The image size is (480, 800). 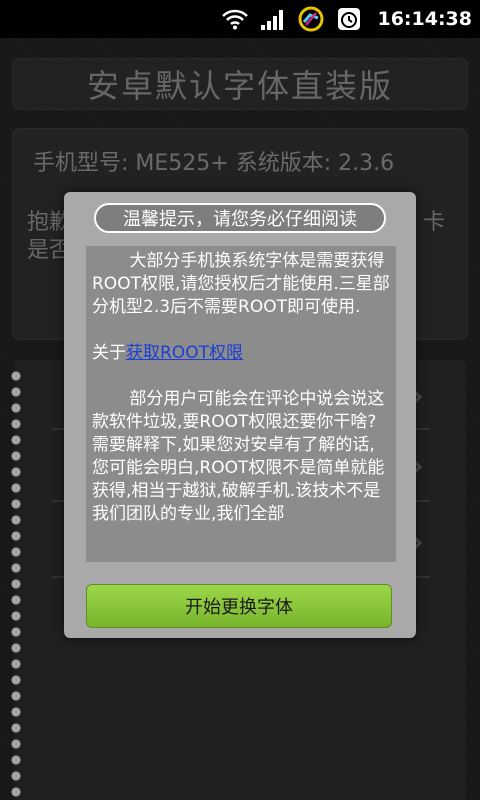 I want to click on status-bar: 16:14:38, so click(x=240, y=19).